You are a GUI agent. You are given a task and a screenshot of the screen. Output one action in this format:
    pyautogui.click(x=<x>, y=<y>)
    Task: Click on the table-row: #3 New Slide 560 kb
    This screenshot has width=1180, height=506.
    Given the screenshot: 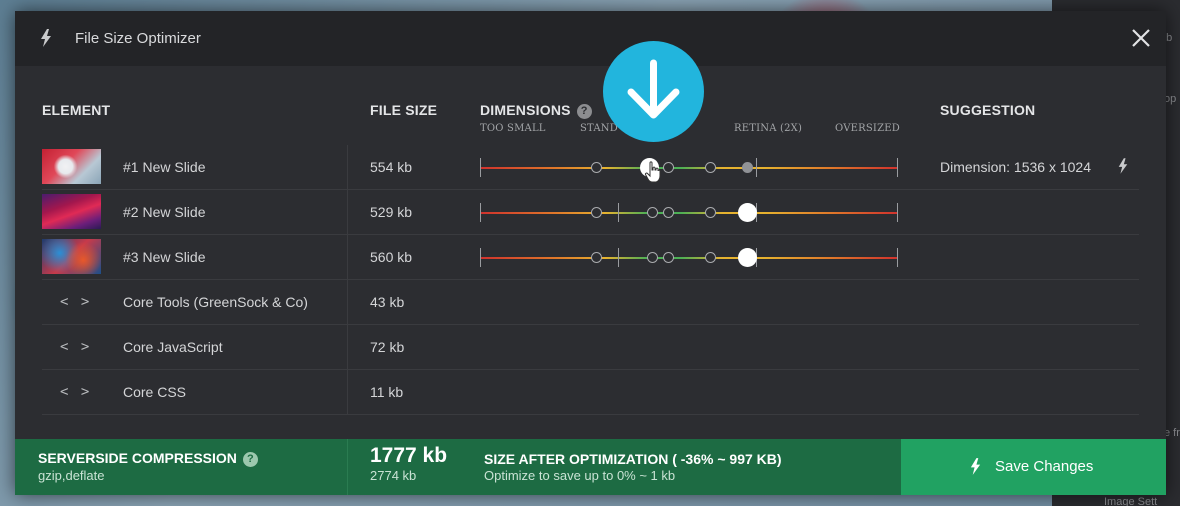 What is the action you would take?
    pyautogui.click(x=590, y=257)
    